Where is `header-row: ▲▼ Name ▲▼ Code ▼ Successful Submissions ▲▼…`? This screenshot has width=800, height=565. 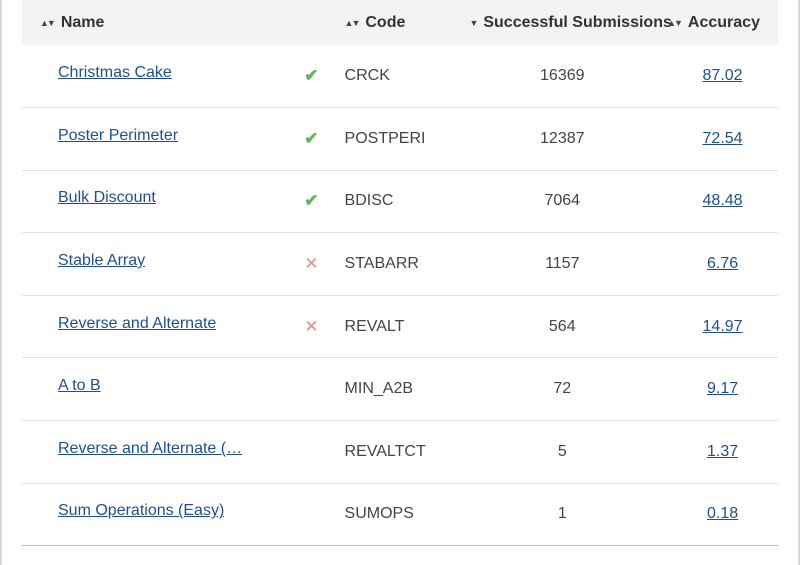
header-row: ▲▼ Name ▲▼ Code ▼ Successful Submissions ▲▼… is located at coordinates (400, 22).